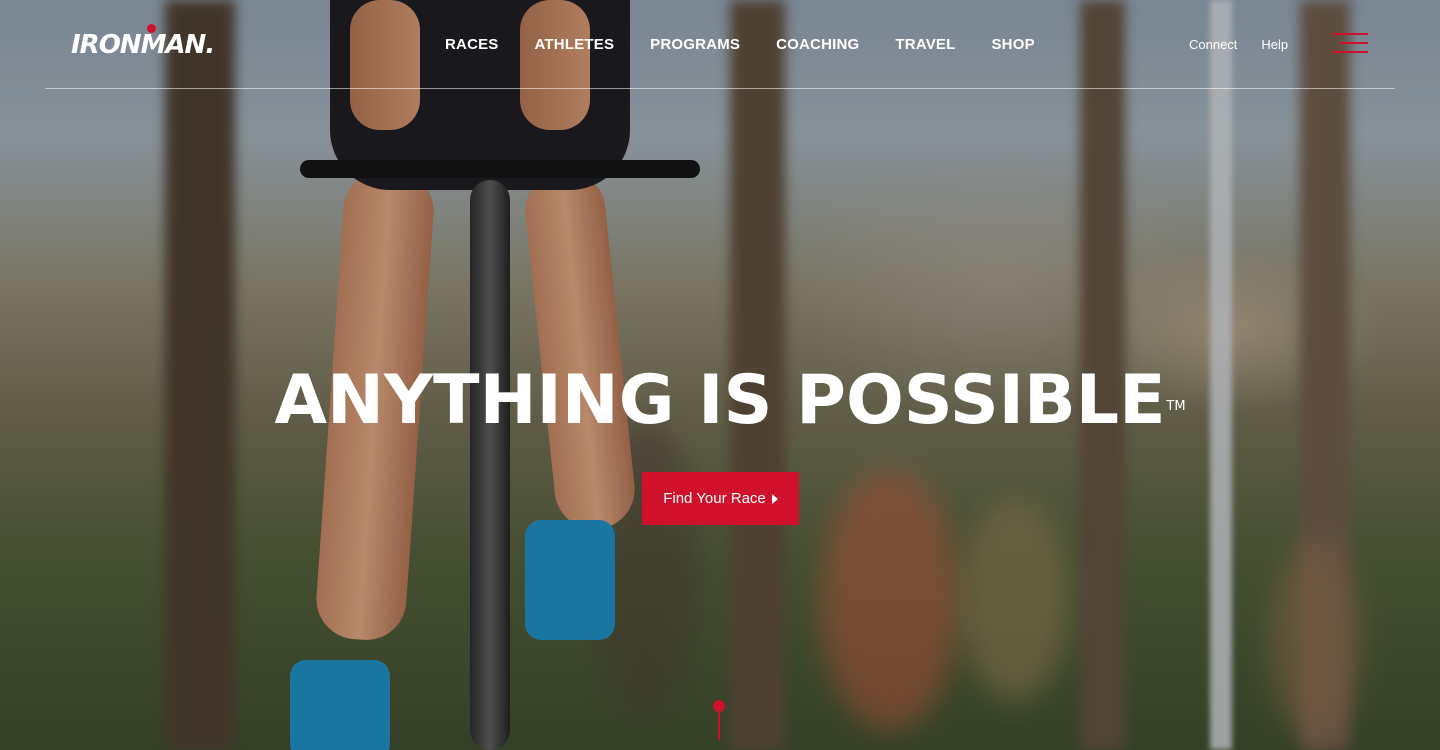 This screenshot has height=750, width=1440. I want to click on help-link: Help, so click(1274, 44).